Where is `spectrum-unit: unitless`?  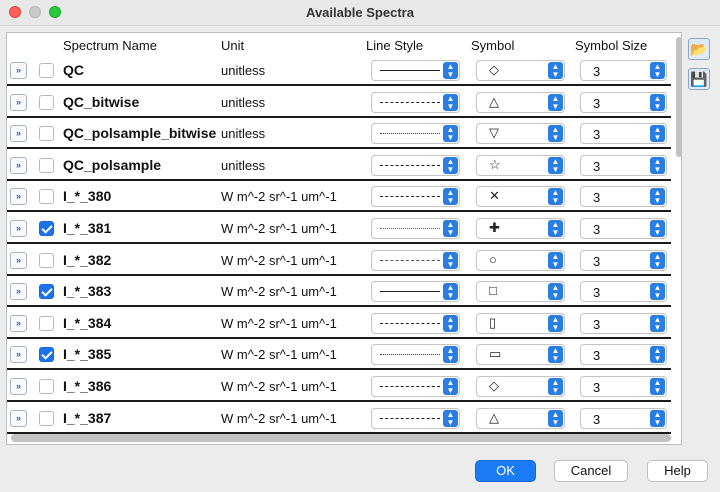 spectrum-unit: unitless is located at coordinates (243, 134).